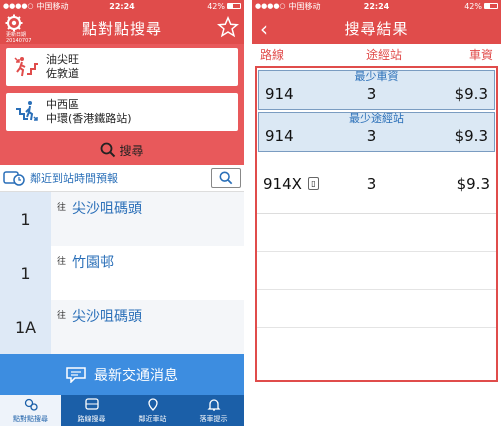 The width and height of the screenshot is (501, 433). Describe the element at coordinates (376, 76) in the screenshot. I see `result-tag: 最少車資` at that location.